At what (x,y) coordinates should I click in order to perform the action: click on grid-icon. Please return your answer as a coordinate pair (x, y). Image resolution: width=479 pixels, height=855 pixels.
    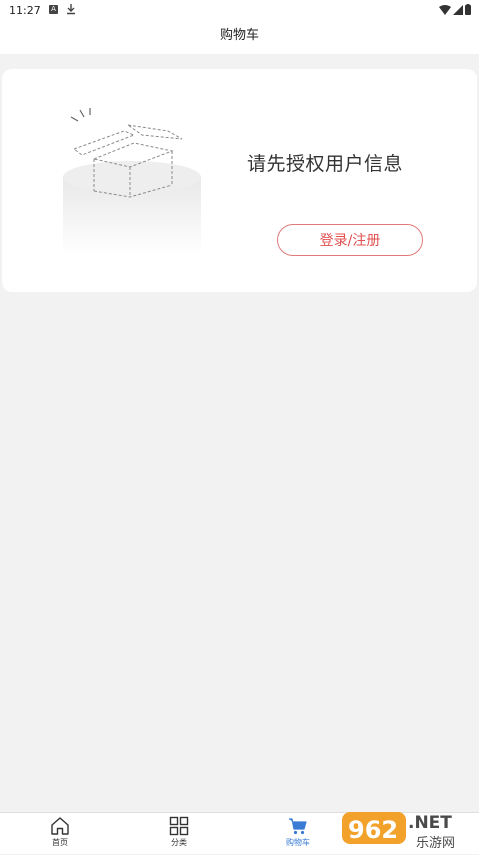
    Looking at the image, I should click on (179, 826).